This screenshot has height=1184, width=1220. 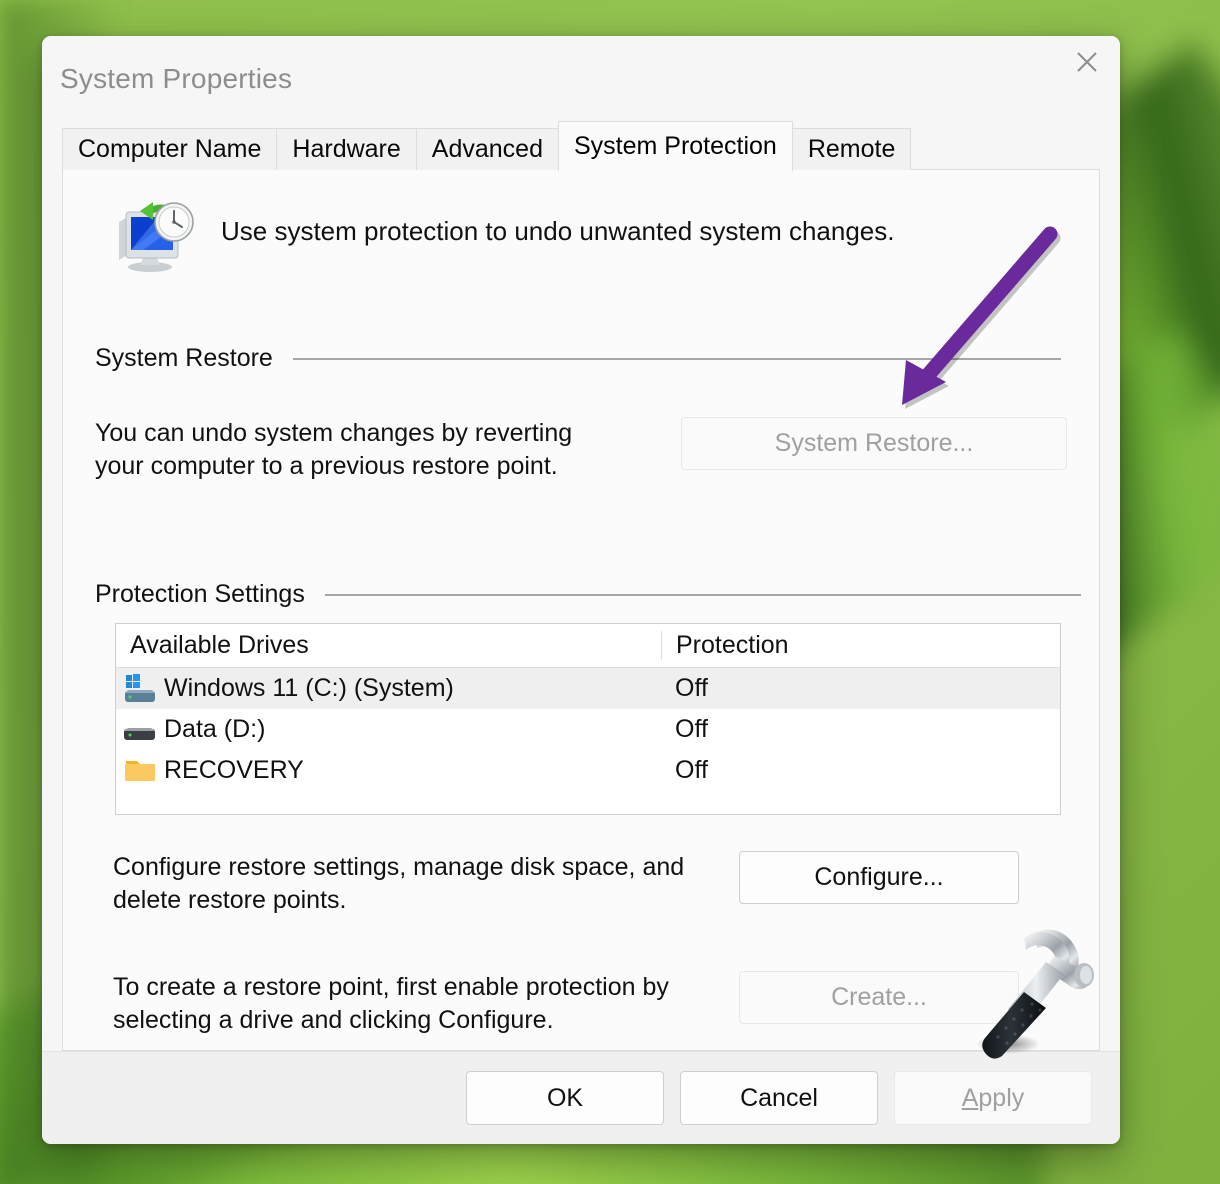 I want to click on table-row: Data (D:) Off, so click(x=588, y=729).